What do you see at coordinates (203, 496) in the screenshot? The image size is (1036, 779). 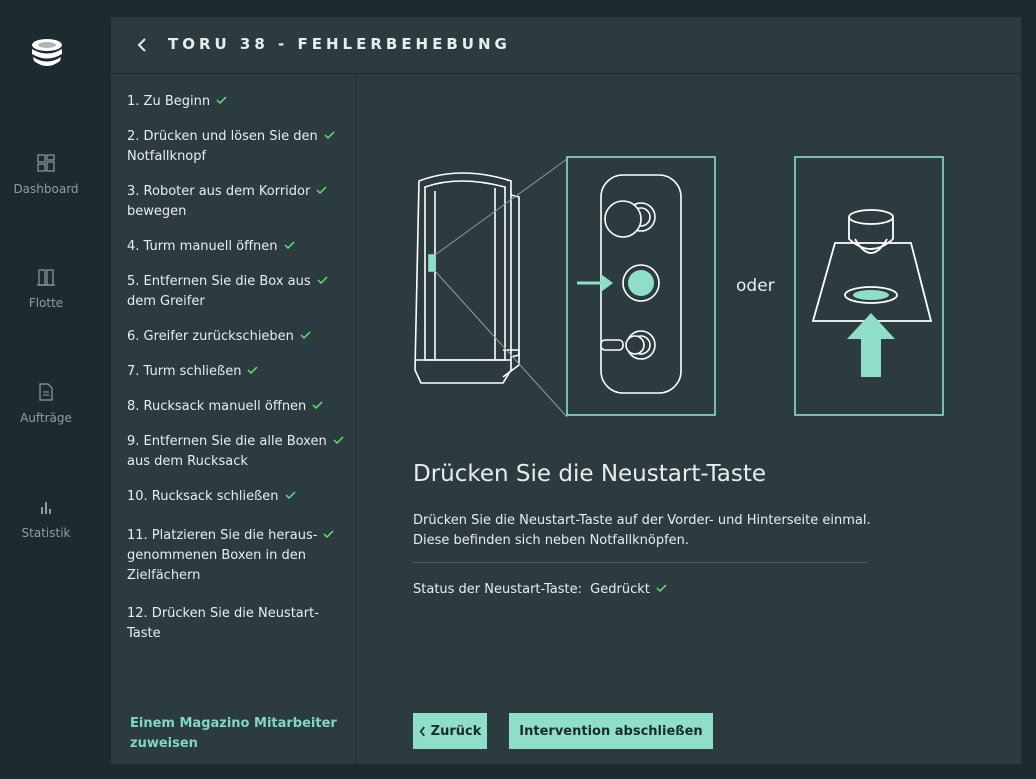 I see `step-label: 10. Rucksack schließen` at bounding box center [203, 496].